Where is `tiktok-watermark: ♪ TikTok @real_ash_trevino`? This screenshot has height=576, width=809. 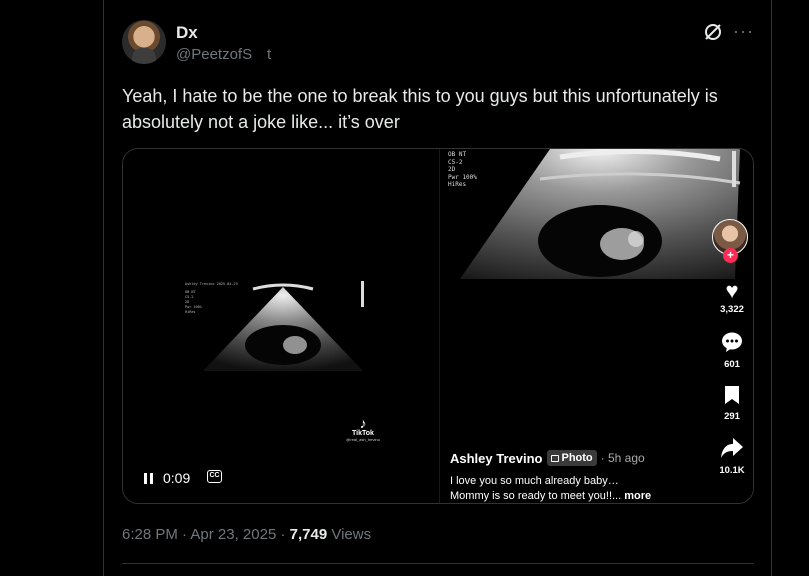 tiktok-watermark: ♪ TikTok @real_ash_trevino is located at coordinates (363, 429).